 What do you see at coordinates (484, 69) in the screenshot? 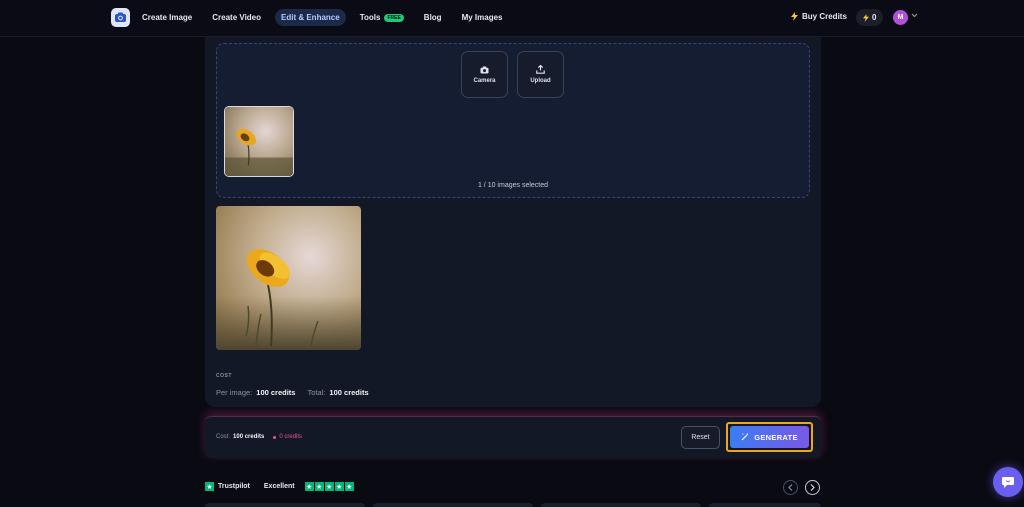
I see `camera-icon` at bounding box center [484, 69].